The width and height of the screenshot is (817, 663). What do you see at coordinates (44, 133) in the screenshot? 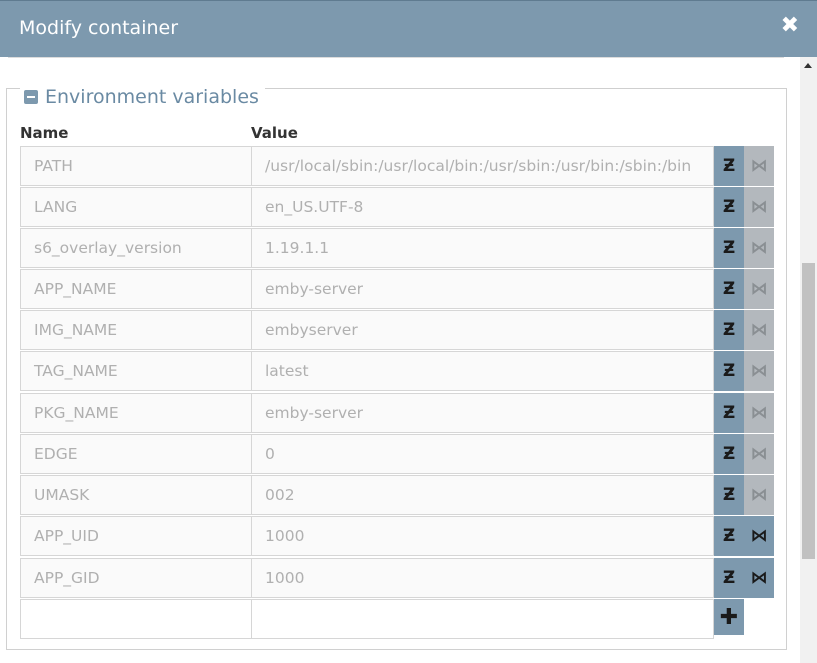
I see `column-header-name: Name` at bounding box center [44, 133].